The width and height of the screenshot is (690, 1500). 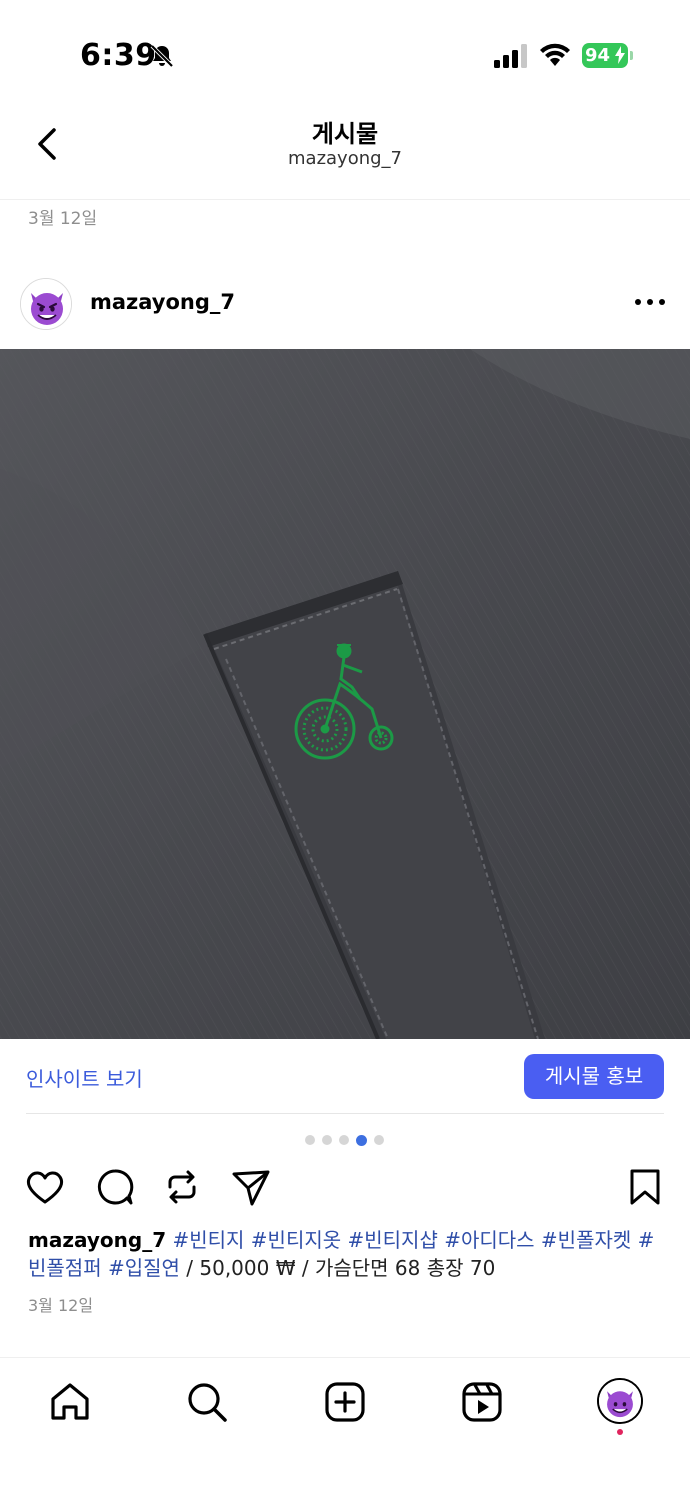 What do you see at coordinates (361, 1140) in the screenshot?
I see `carousel-dot-active` at bounding box center [361, 1140].